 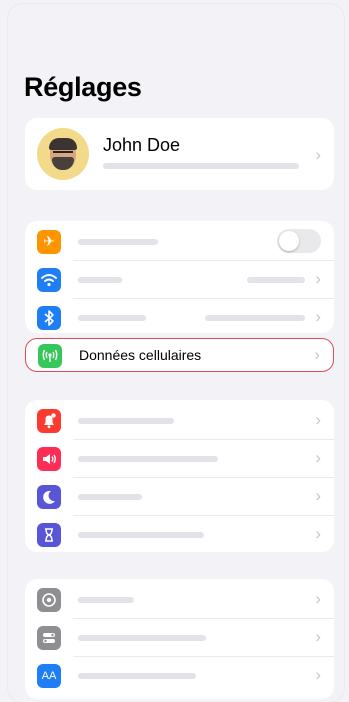 What do you see at coordinates (179, 241) in the screenshot?
I see `airplane-mode-row: ✈` at bounding box center [179, 241].